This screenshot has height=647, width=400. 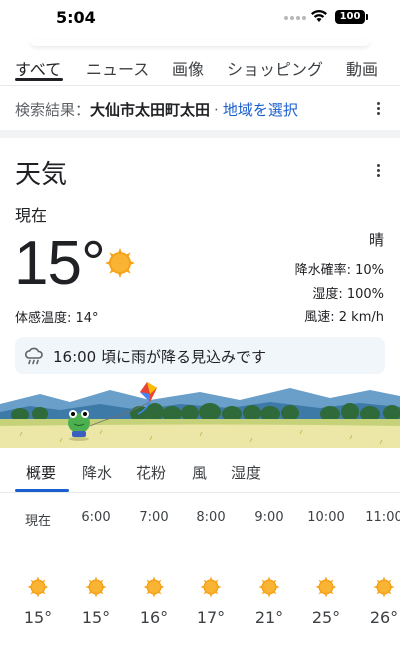 I want to click on hourly-temp: 16°, so click(x=154, y=617).